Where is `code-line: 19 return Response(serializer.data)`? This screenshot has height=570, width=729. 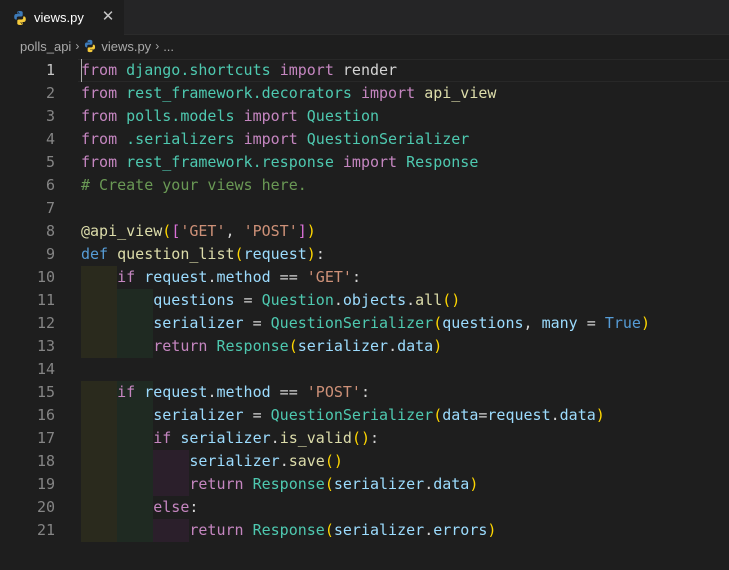
code-line: 19 return Response(serializer.data) is located at coordinates (364, 484).